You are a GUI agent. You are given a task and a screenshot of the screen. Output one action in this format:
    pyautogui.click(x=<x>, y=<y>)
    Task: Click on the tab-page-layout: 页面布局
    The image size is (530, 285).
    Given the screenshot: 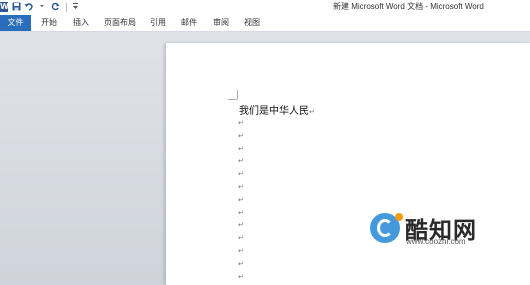 What is the action you would take?
    pyautogui.click(x=120, y=23)
    